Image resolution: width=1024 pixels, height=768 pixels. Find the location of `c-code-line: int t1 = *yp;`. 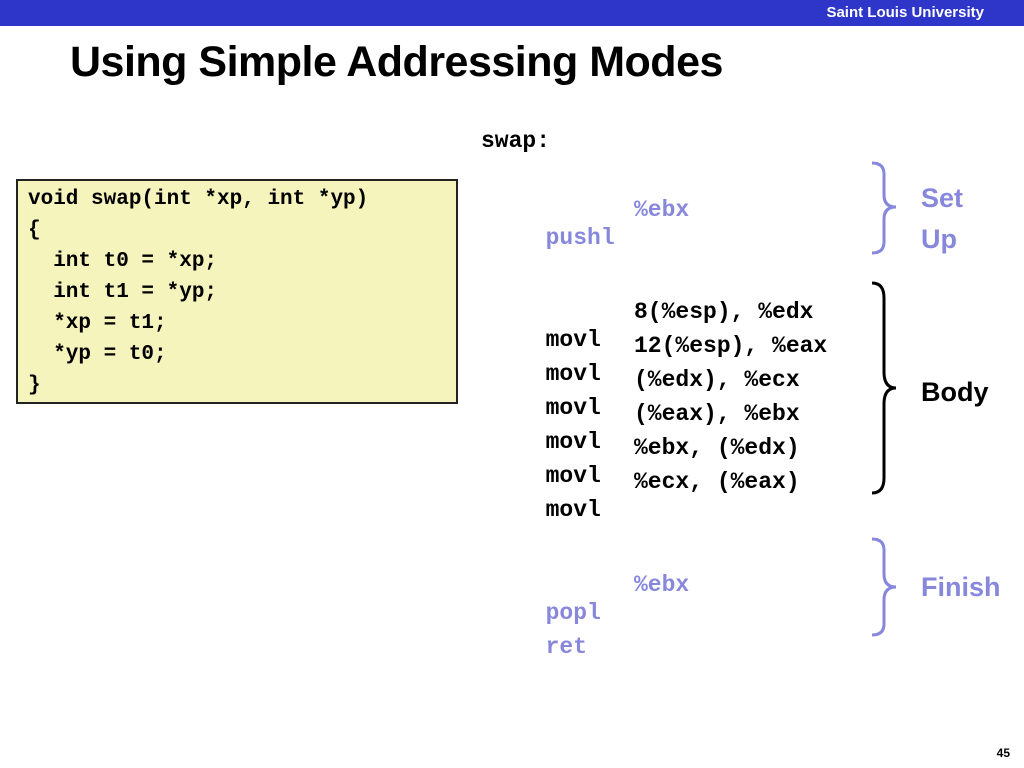

c-code-line: int t1 = *yp; is located at coordinates (123, 292).